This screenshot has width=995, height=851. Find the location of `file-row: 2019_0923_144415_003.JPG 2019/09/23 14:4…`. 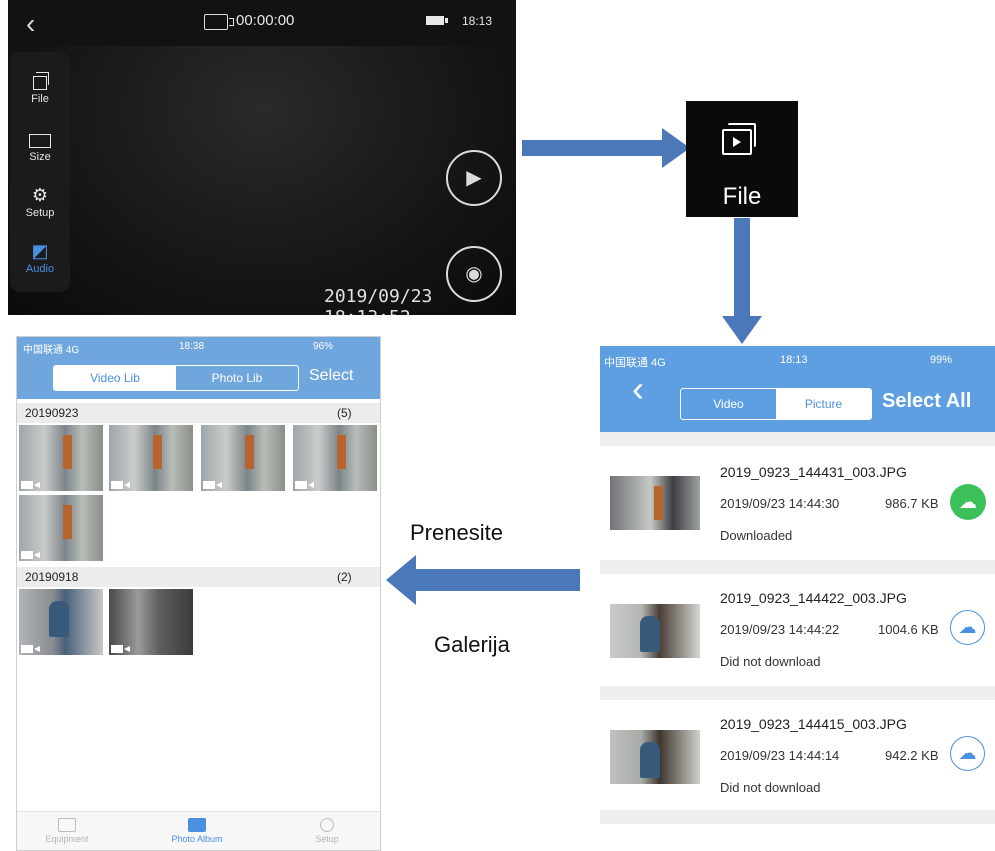

file-row: 2019_0923_144415_003.JPG 2019/09/23 14:4… is located at coordinates (797, 754).